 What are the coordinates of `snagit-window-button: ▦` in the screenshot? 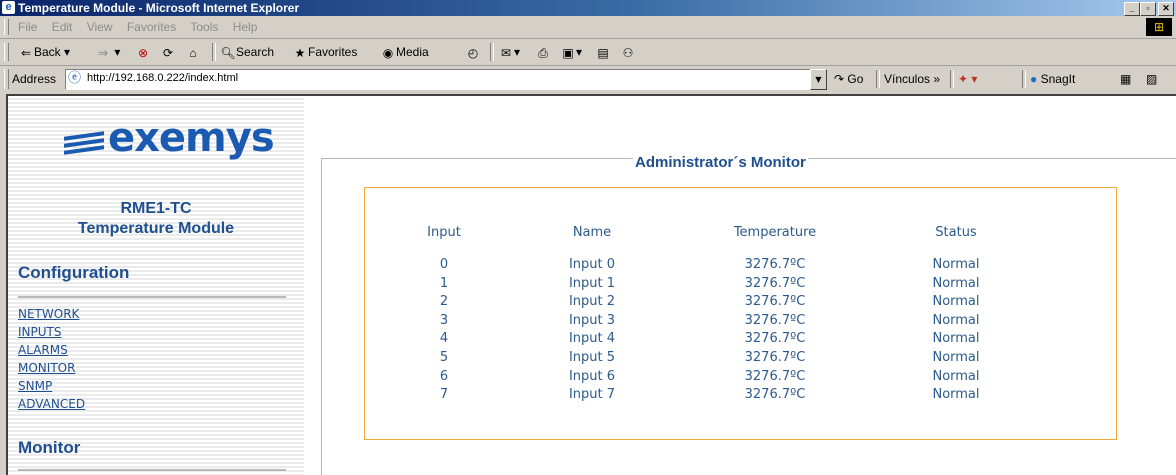 It's located at (1125, 79).